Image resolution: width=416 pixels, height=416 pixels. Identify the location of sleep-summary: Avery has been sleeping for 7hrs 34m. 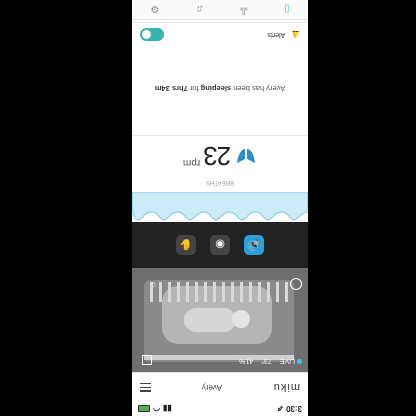
(220, 88).